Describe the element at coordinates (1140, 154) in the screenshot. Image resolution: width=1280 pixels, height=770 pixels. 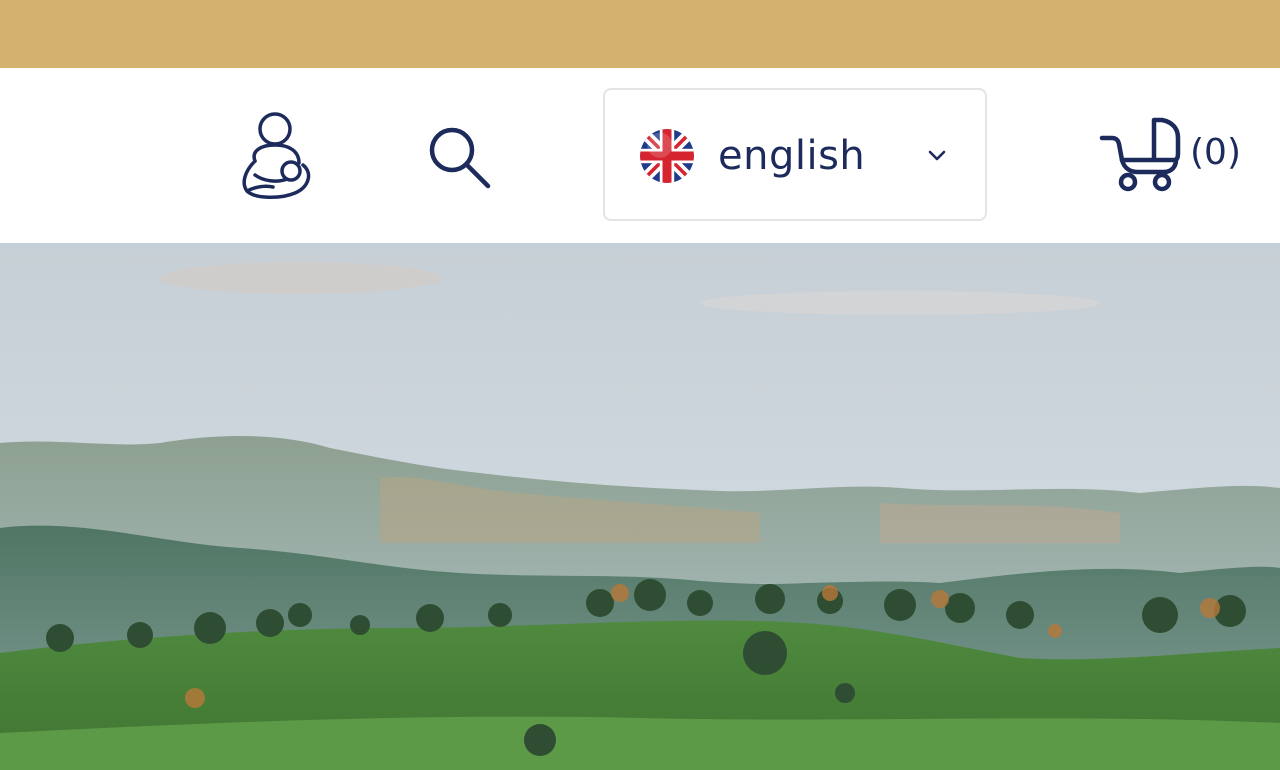
I see `stroller-icon` at that location.